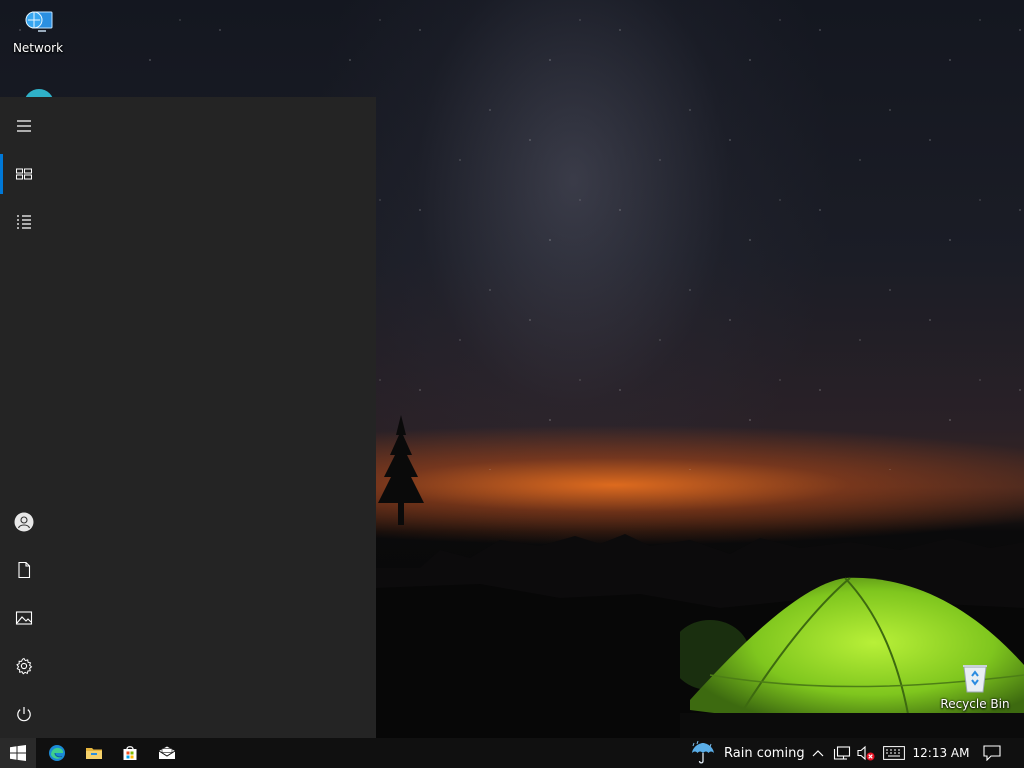  I want to click on recycle-bin-label: Recycle Bin, so click(975, 704).